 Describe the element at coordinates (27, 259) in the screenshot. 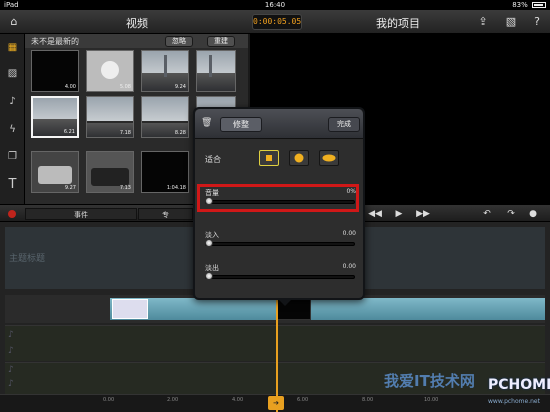

I see `title-track-label: 主题标题` at that location.